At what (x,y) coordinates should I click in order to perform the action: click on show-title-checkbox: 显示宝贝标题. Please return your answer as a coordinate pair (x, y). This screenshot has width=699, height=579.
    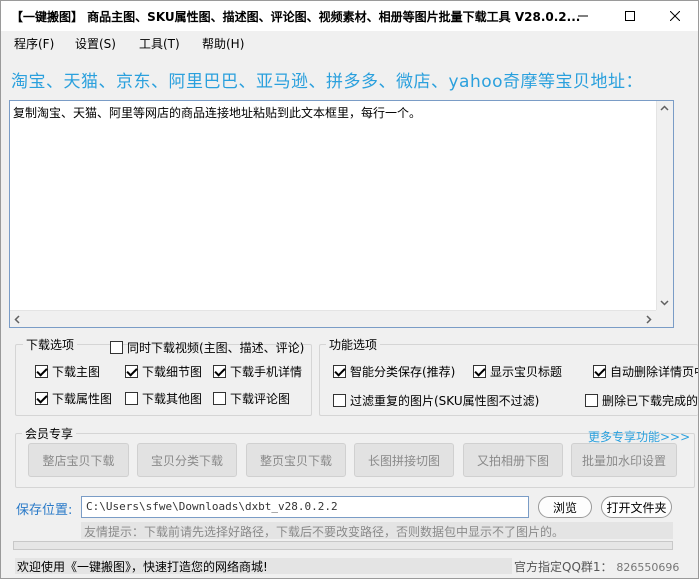
    Looking at the image, I should click on (517, 371).